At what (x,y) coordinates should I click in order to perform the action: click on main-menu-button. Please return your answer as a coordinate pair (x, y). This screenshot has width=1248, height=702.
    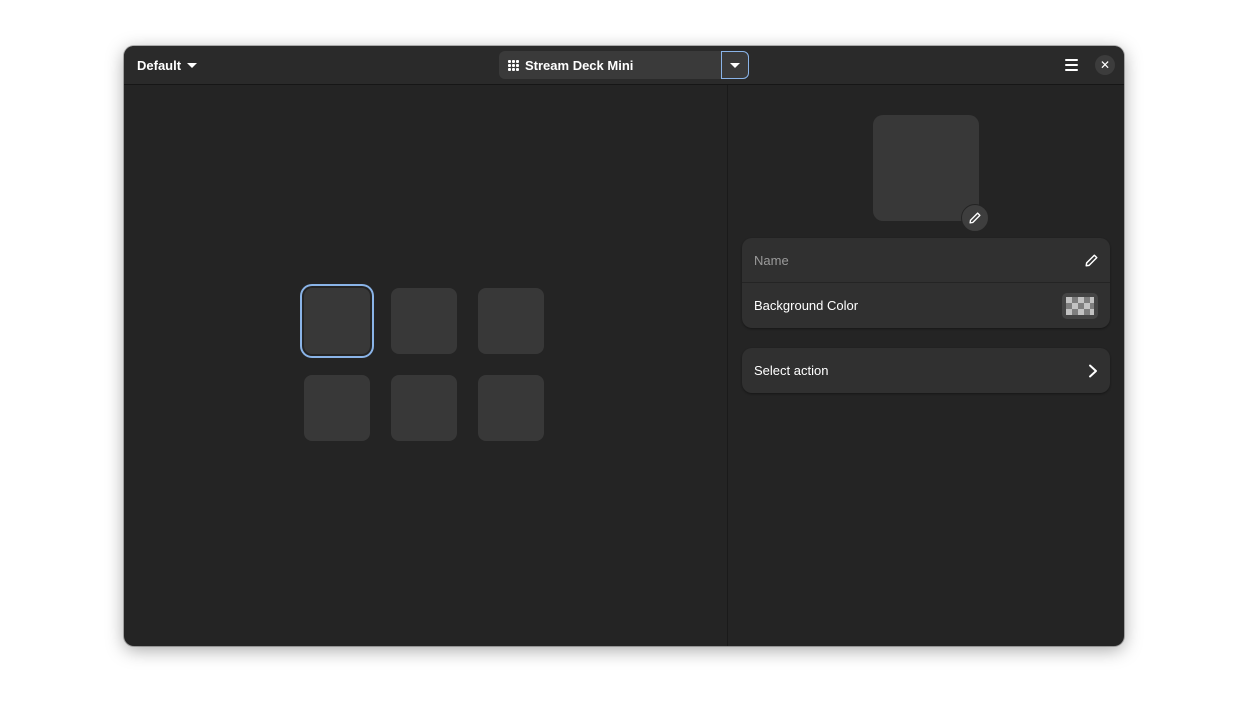
    Looking at the image, I should click on (1071, 65).